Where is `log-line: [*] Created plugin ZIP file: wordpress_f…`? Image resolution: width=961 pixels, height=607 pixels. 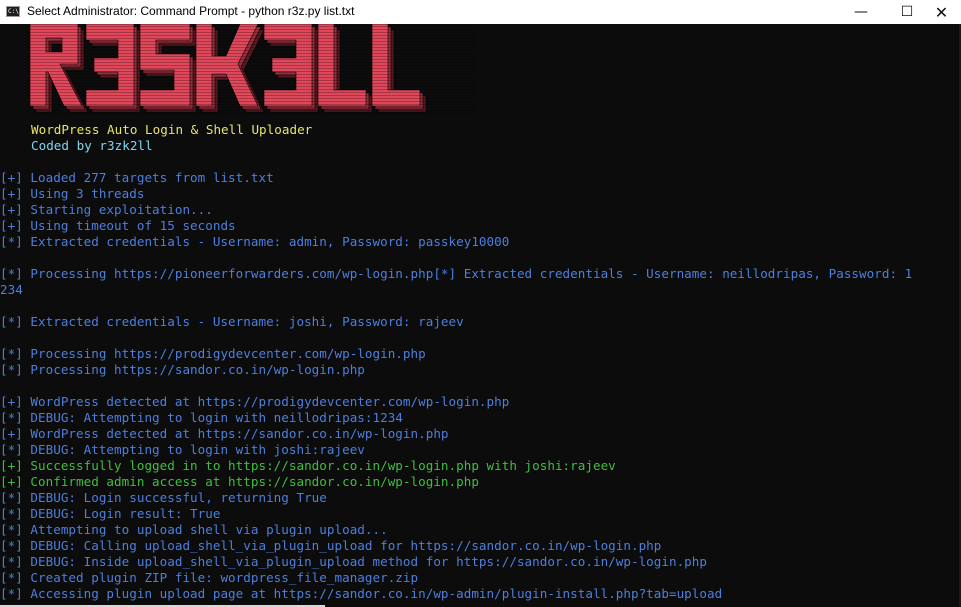 log-line: [*] Created plugin ZIP file: wordpress_f… is located at coordinates (209, 577).